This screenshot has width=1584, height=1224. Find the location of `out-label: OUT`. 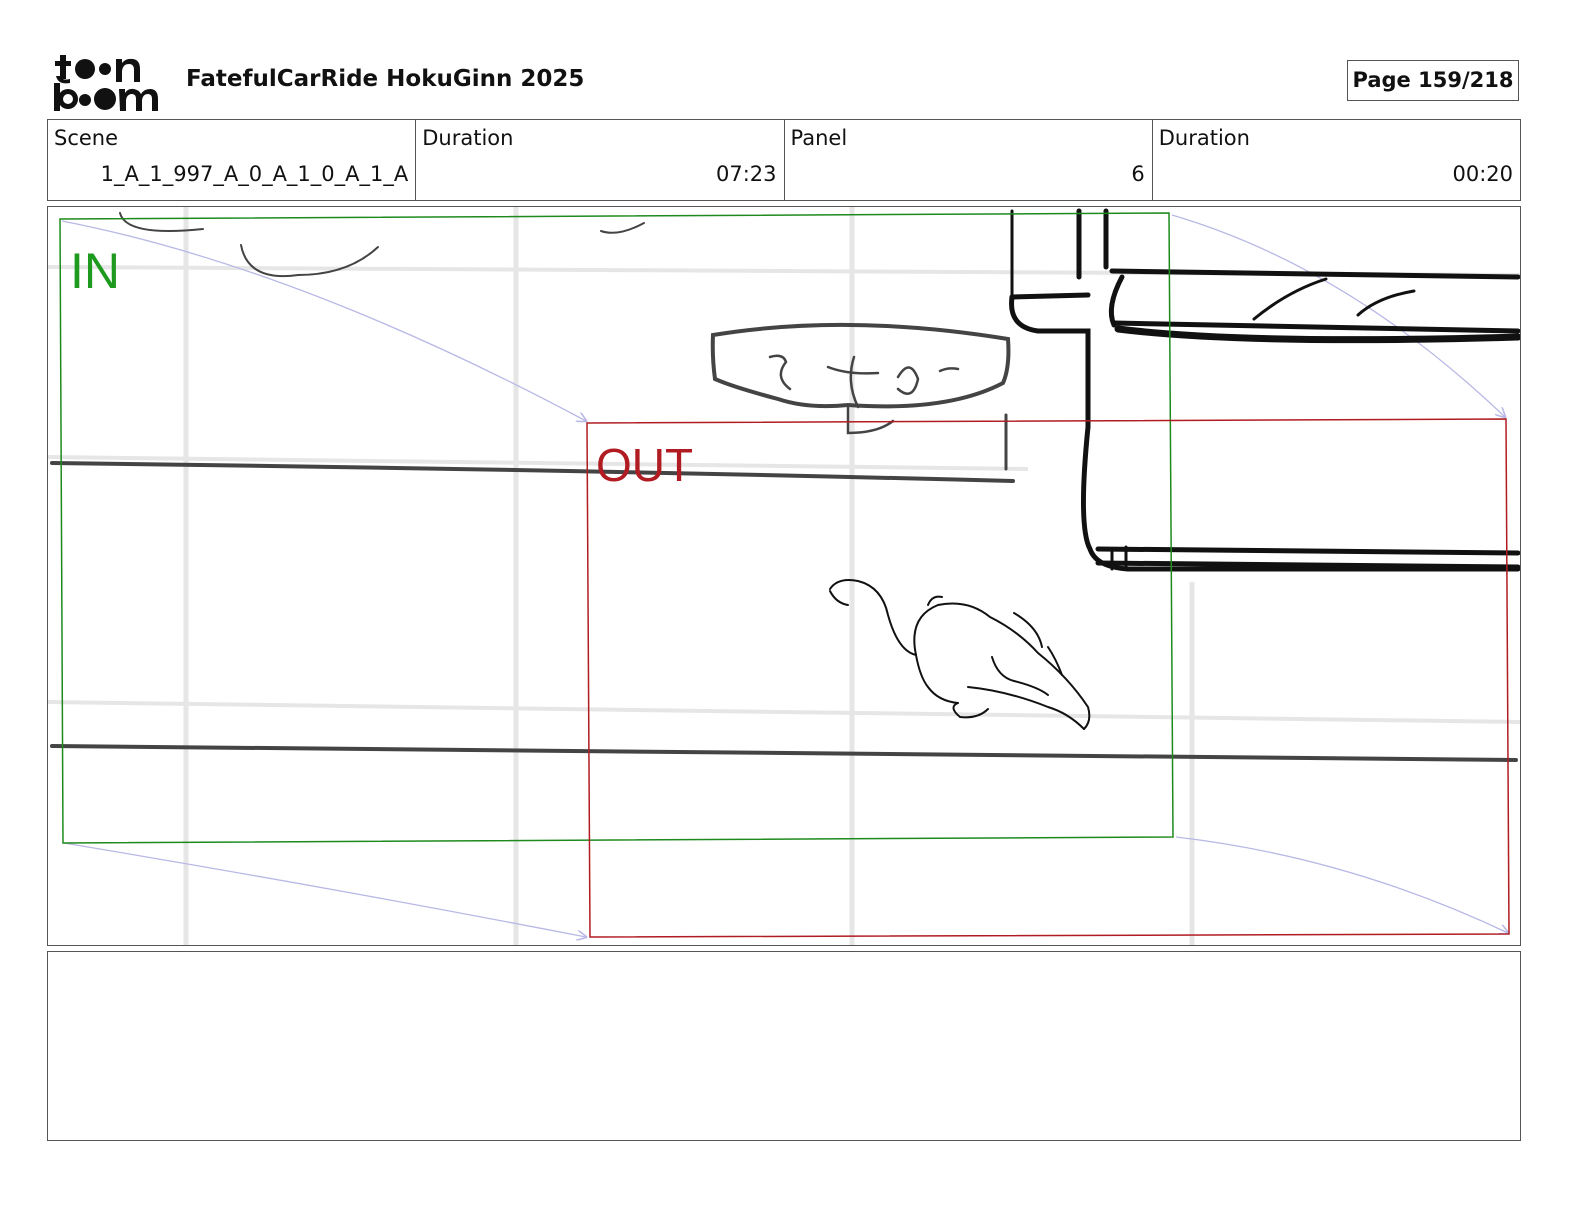

out-label: OUT is located at coordinates (644, 465).